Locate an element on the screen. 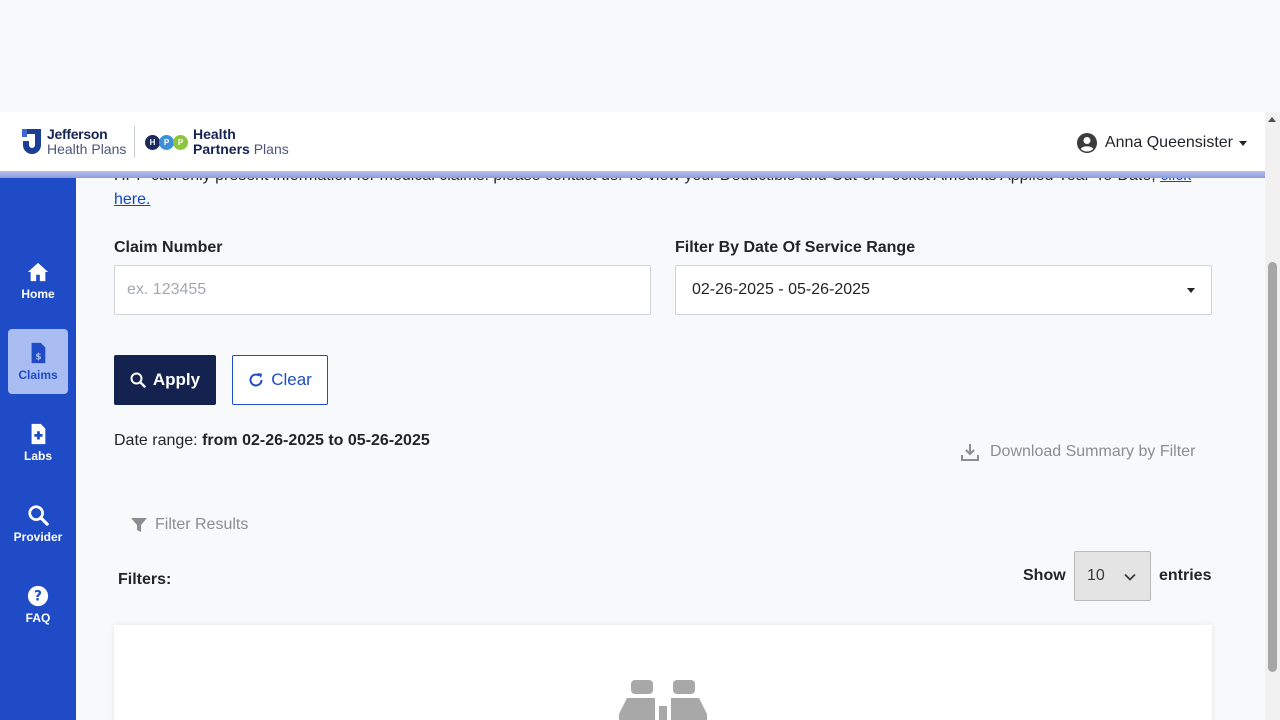 The width and height of the screenshot is (1280, 720). refresh-icon is located at coordinates (256, 380).